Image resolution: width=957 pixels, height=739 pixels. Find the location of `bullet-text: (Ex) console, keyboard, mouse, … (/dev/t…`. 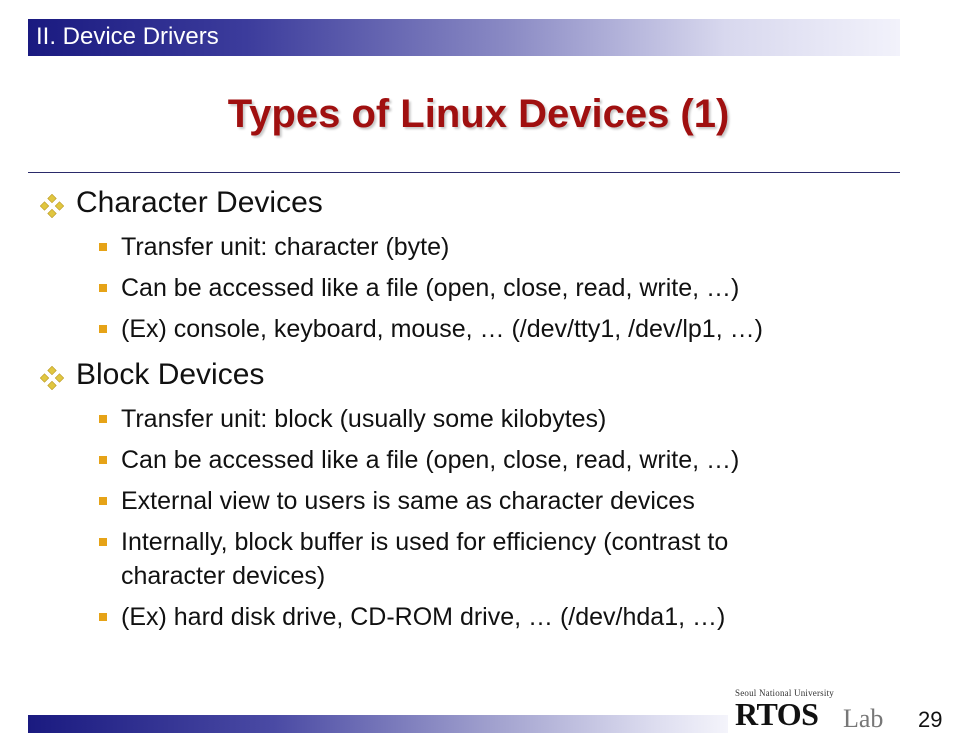

bullet-text: (Ex) console, keyboard, mouse, … (/dev/t… is located at coordinates (442, 329).